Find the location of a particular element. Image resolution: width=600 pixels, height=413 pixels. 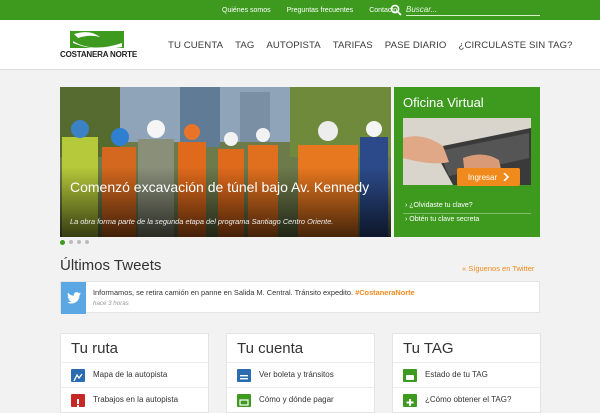

ingresar-button: Ingresar is located at coordinates (488, 177).